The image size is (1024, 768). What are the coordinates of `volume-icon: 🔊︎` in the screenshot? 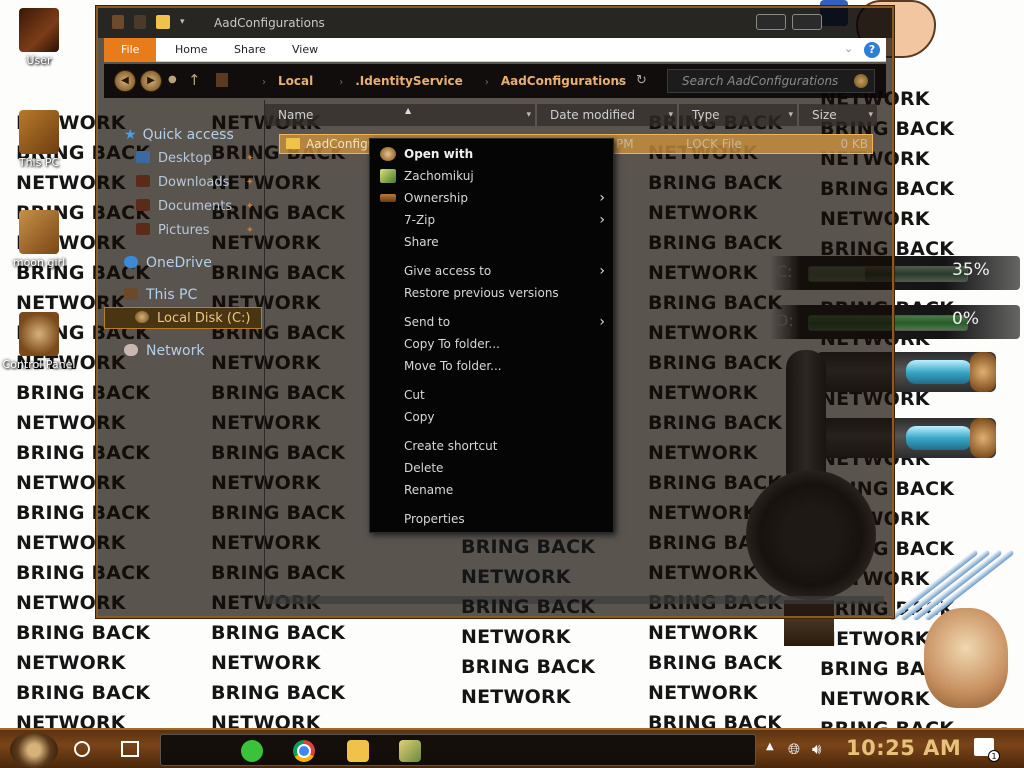 It's located at (816, 749).